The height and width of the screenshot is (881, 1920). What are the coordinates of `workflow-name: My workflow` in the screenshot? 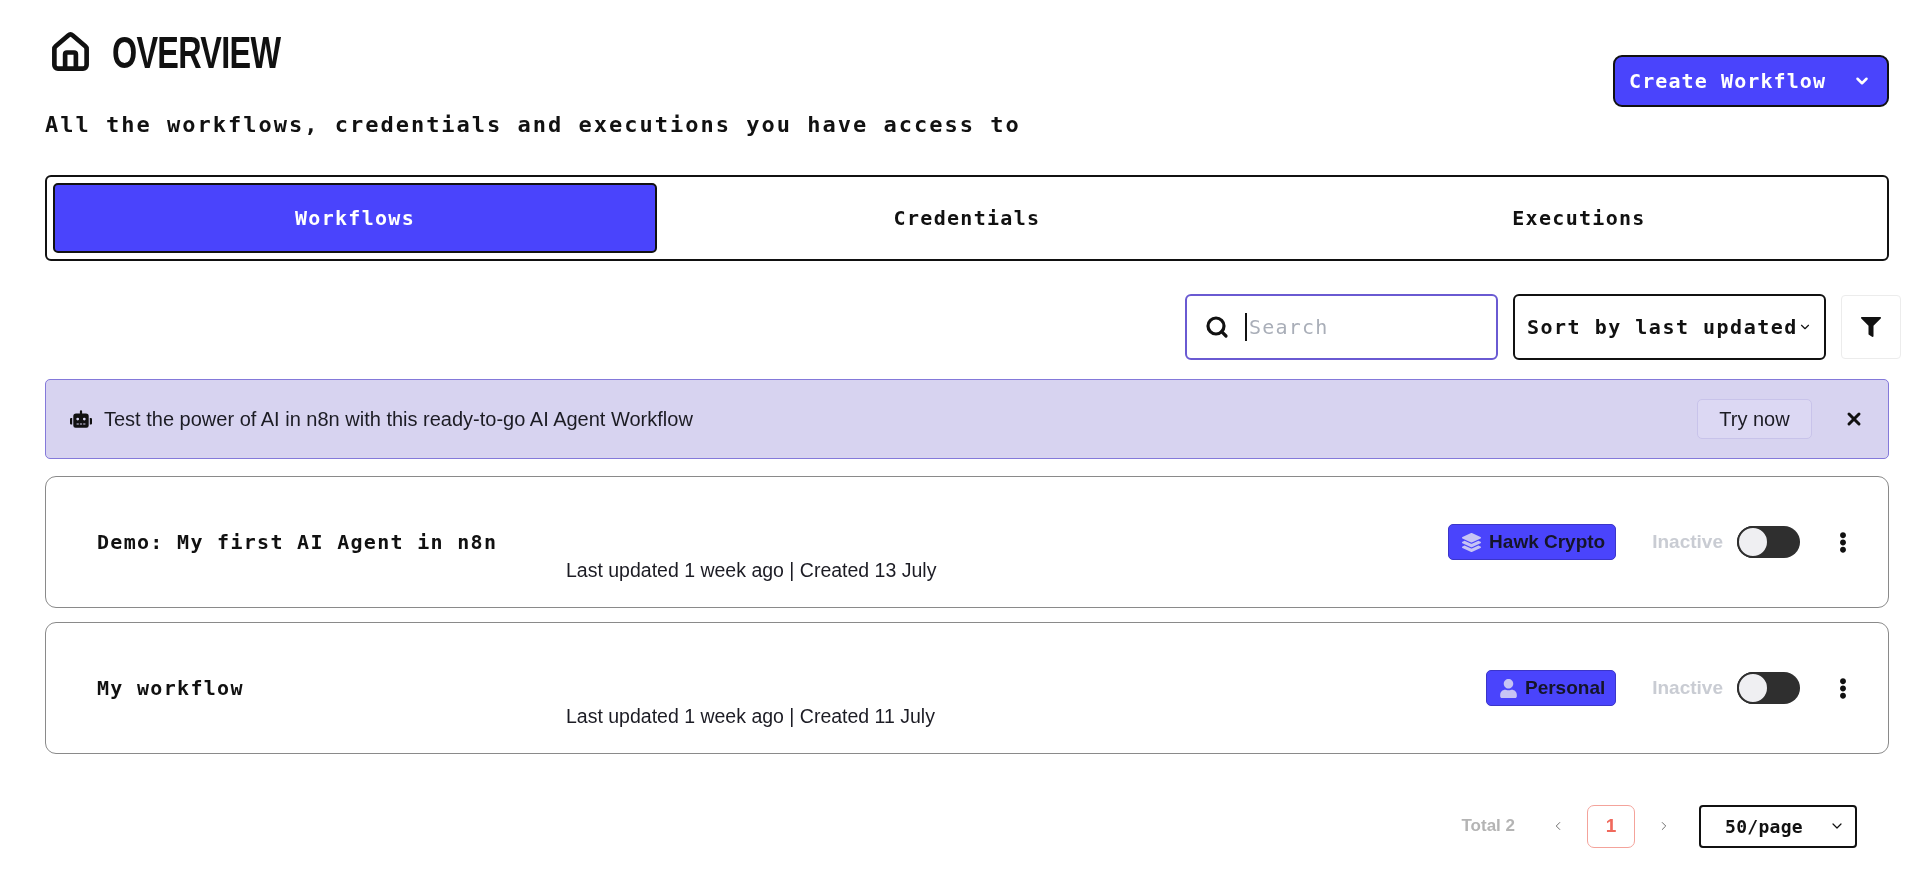 It's located at (170, 688).